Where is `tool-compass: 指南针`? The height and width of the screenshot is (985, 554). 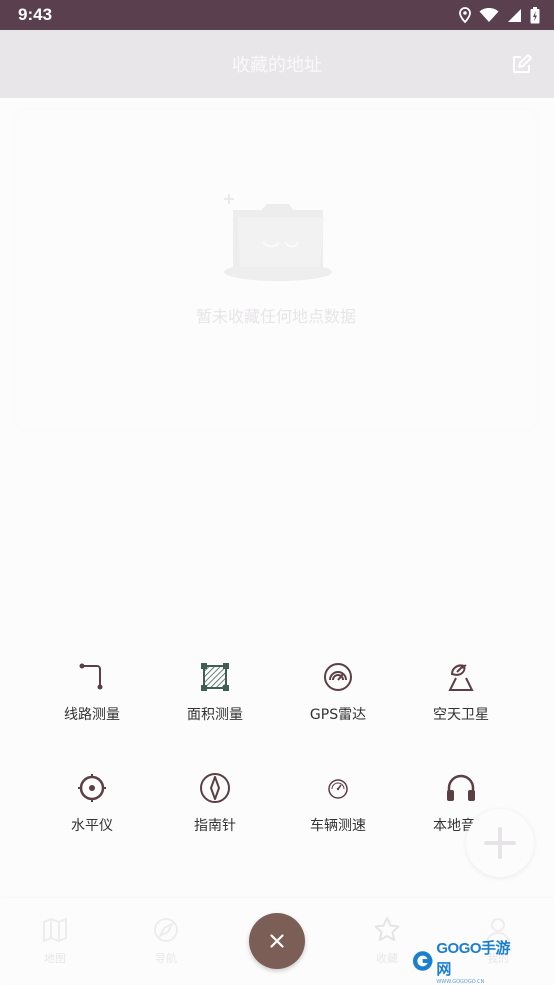
tool-compass: 指南针 is located at coordinates (215, 806).